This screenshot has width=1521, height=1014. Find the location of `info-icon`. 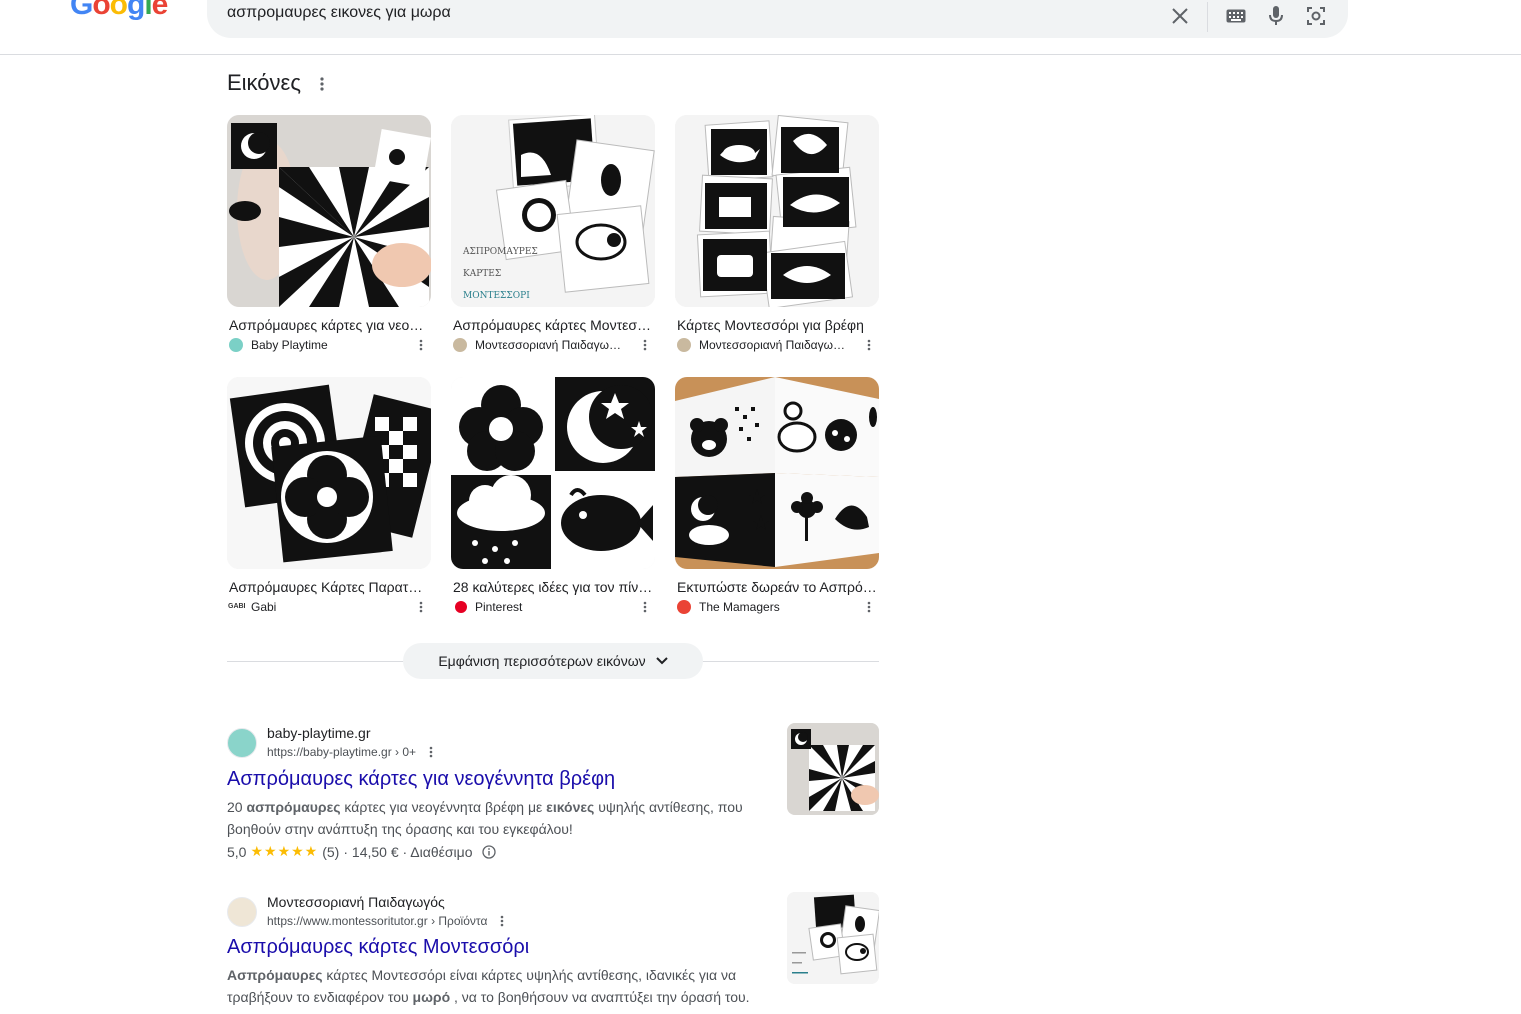

info-icon is located at coordinates (489, 851).